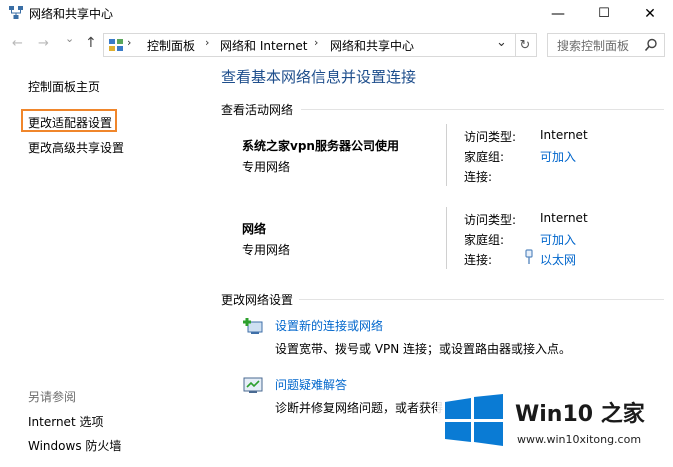  Describe the element at coordinates (43, 43) in the screenshot. I see `forward-arrow-icon: →` at that location.